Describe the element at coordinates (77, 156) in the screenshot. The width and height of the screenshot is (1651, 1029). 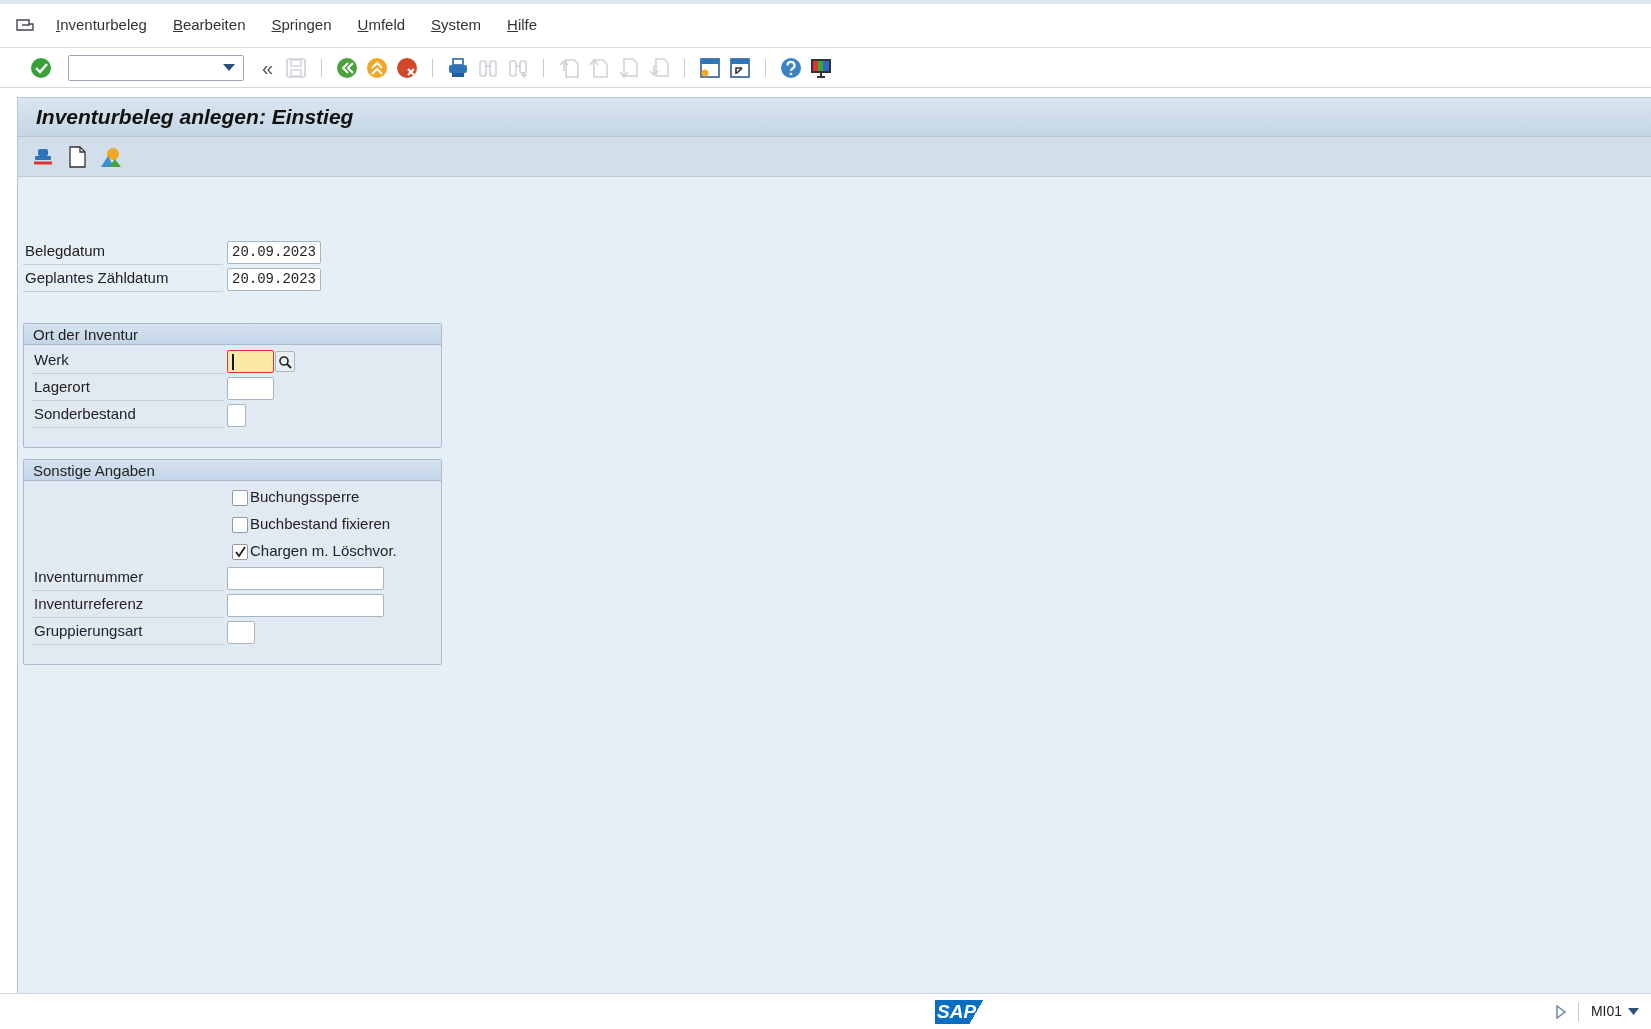
I see `document-icon` at that location.